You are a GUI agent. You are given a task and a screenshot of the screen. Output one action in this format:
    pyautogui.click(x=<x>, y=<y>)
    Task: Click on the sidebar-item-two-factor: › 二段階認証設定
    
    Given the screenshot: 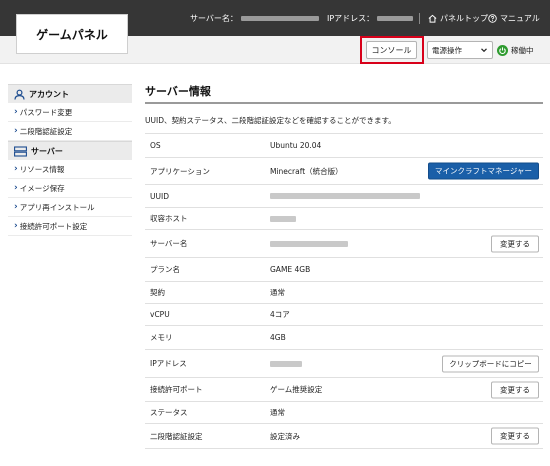 What is the action you would take?
    pyautogui.click(x=70, y=131)
    